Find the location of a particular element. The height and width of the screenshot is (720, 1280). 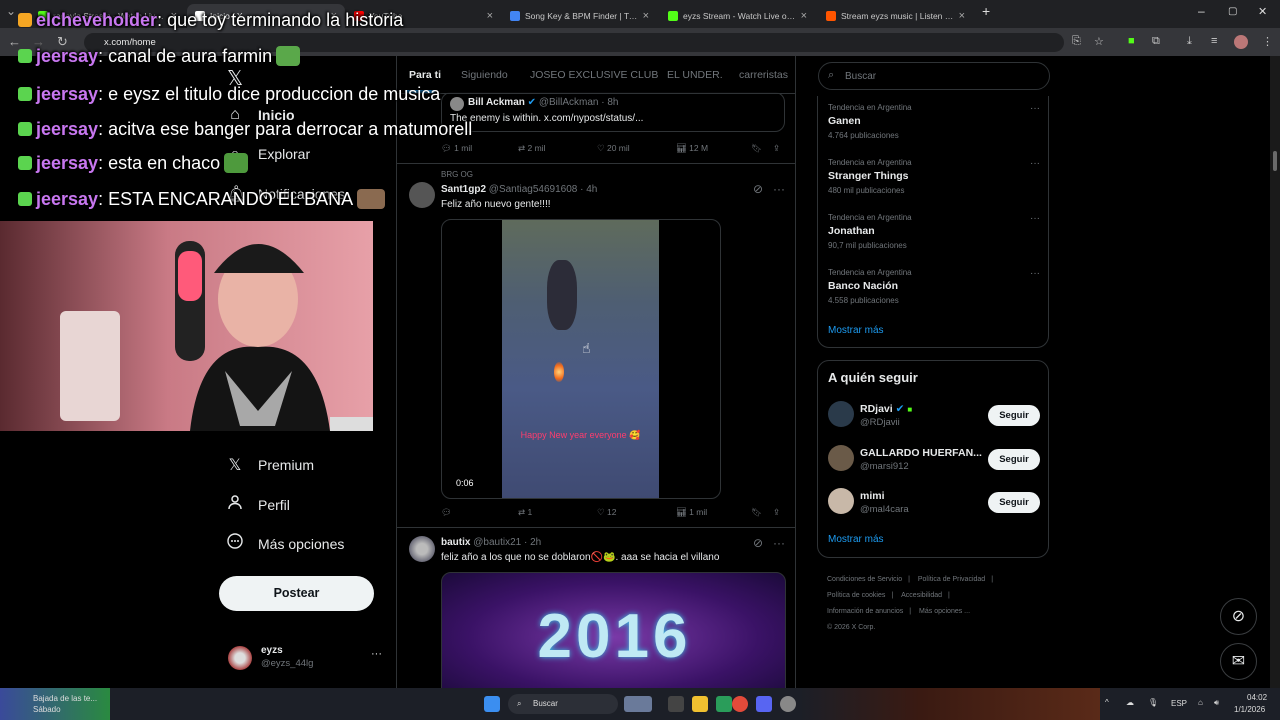

copilot-icon is located at coordinates (638, 704).